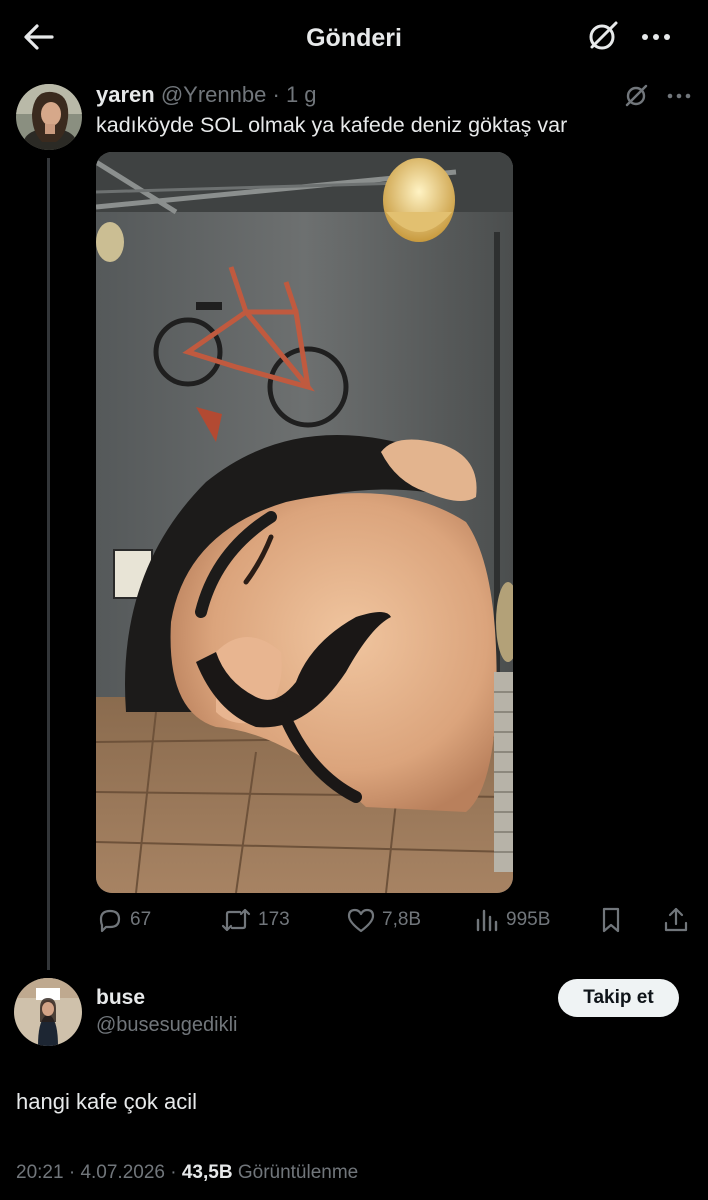  What do you see at coordinates (298, 1172) in the screenshot?
I see `views-label: Görüntülenme` at bounding box center [298, 1172].